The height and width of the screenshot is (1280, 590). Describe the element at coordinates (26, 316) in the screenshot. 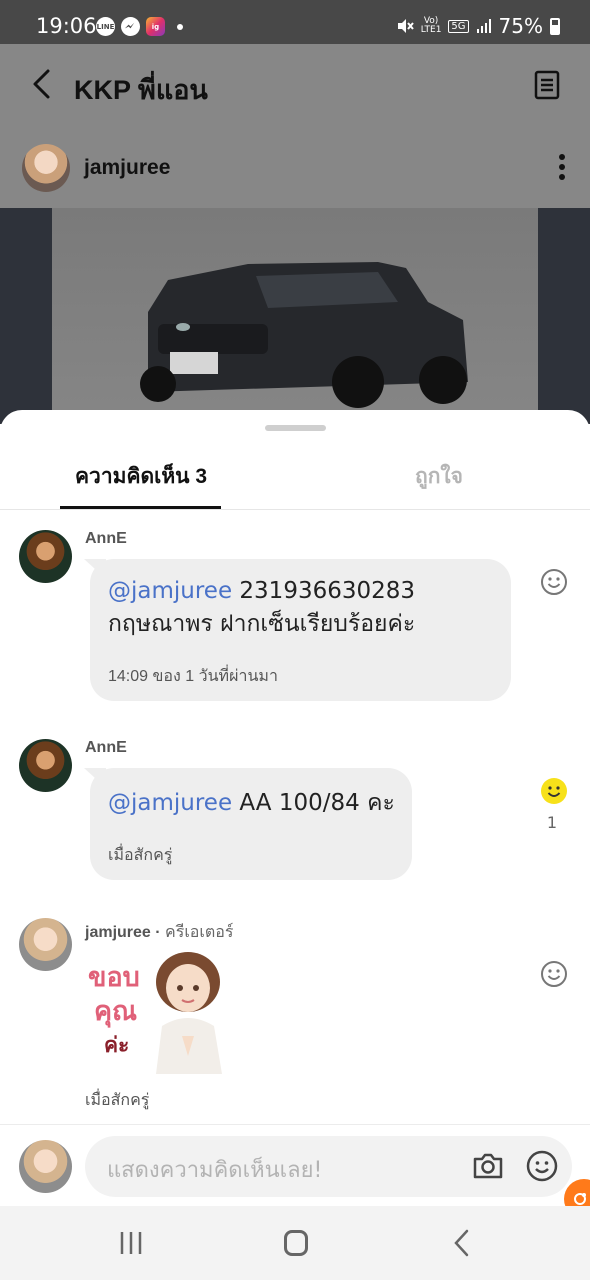

I see `photo-edge-left` at that location.